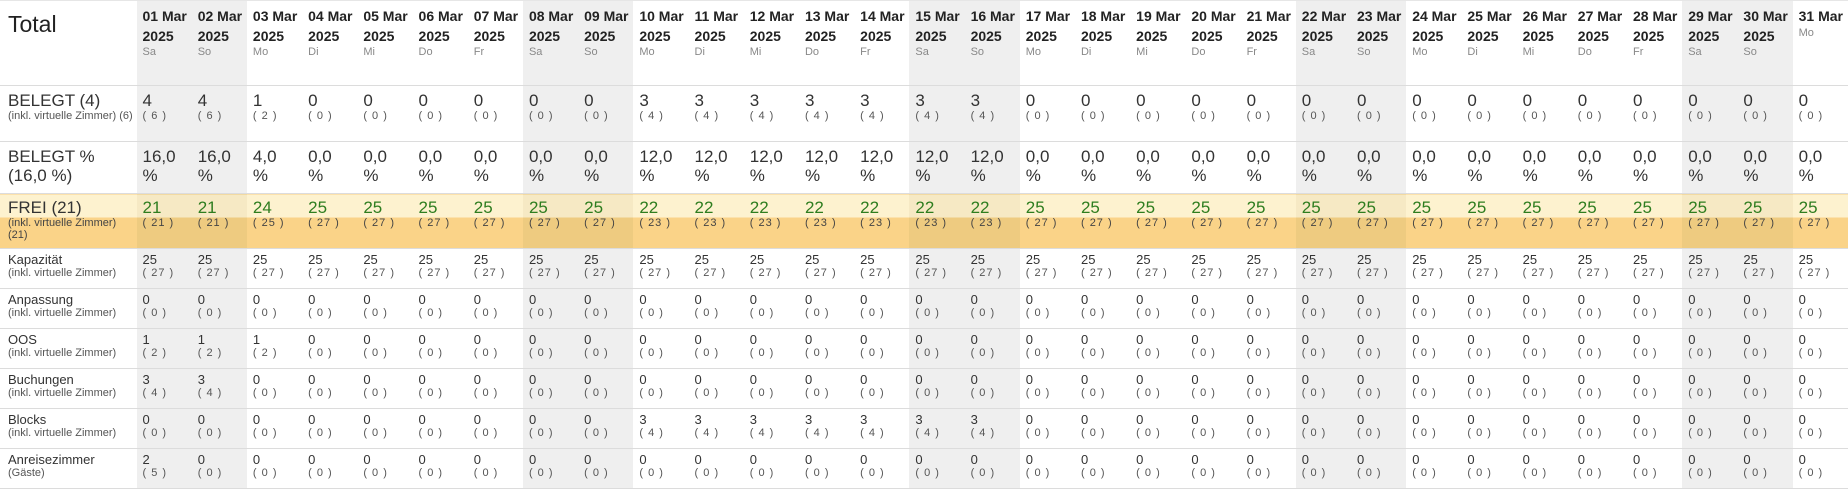 The height and width of the screenshot is (489, 1848). I want to click on value-cell: 24( 25 ), so click(274, 221).